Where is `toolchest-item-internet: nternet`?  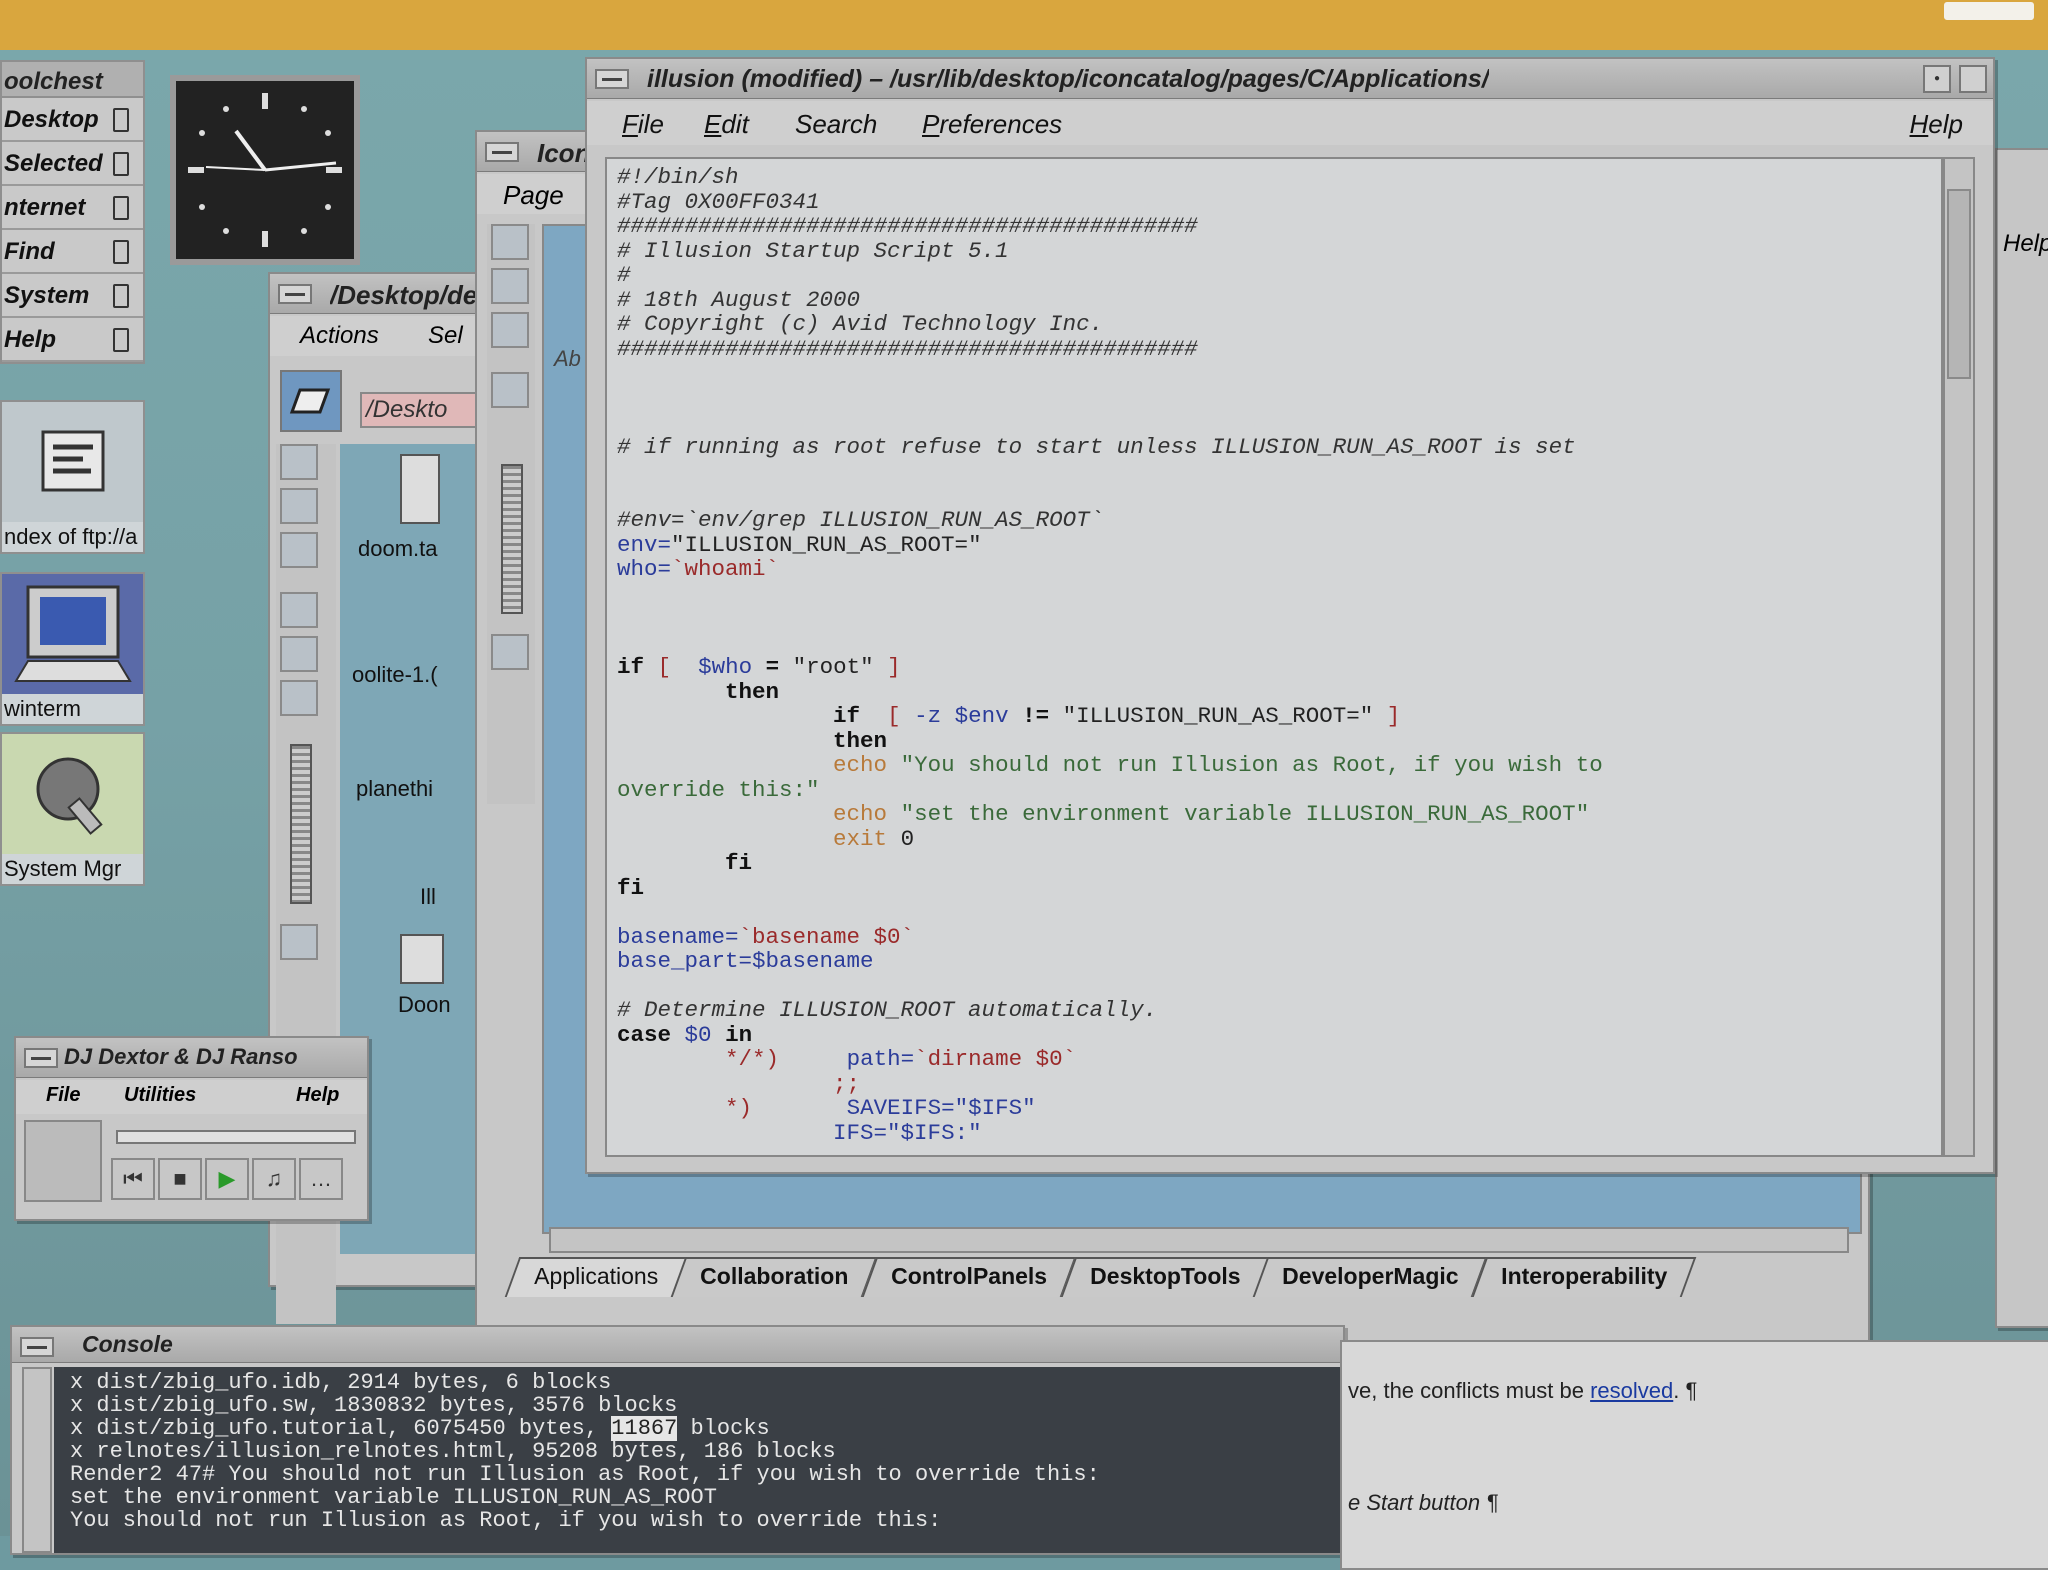 toolchest-item-internet: nternet is located at coordinates (72, 208).